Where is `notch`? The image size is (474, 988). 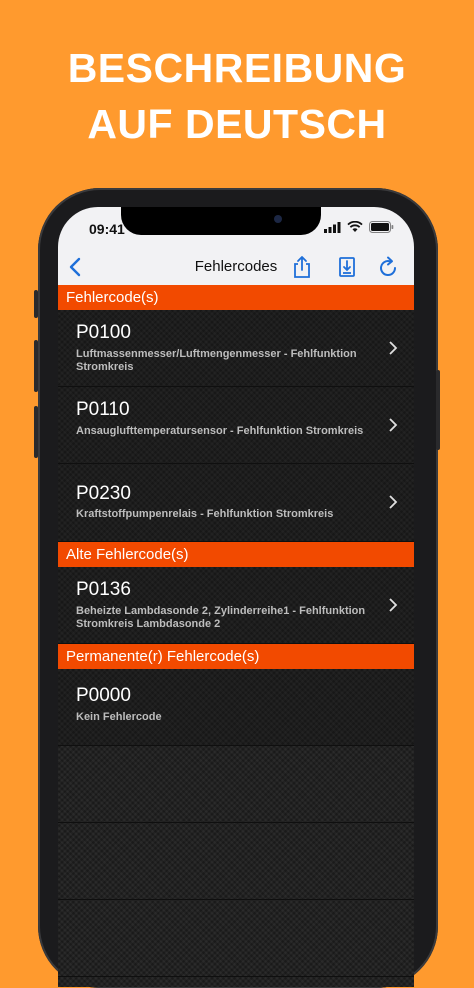 notch is located at coordinates (221, 221).